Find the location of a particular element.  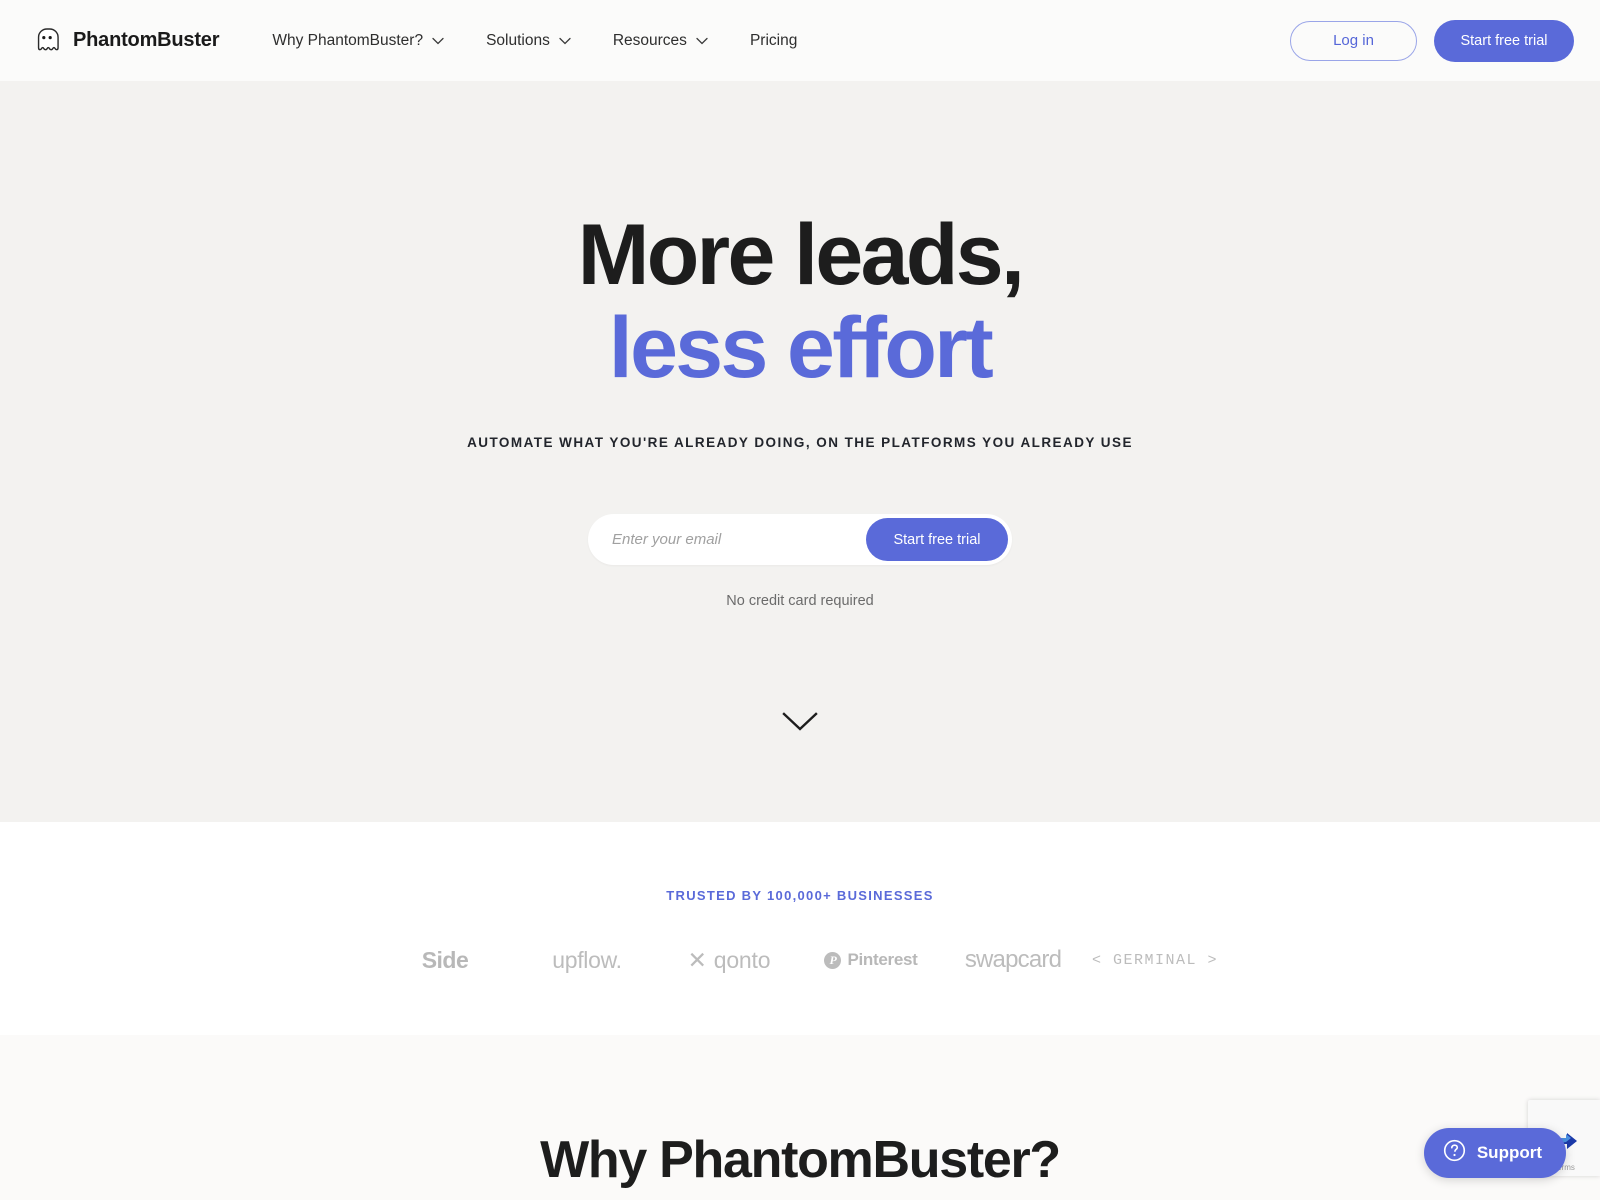

nav-label: Resources is located at coordinates (649, 40).